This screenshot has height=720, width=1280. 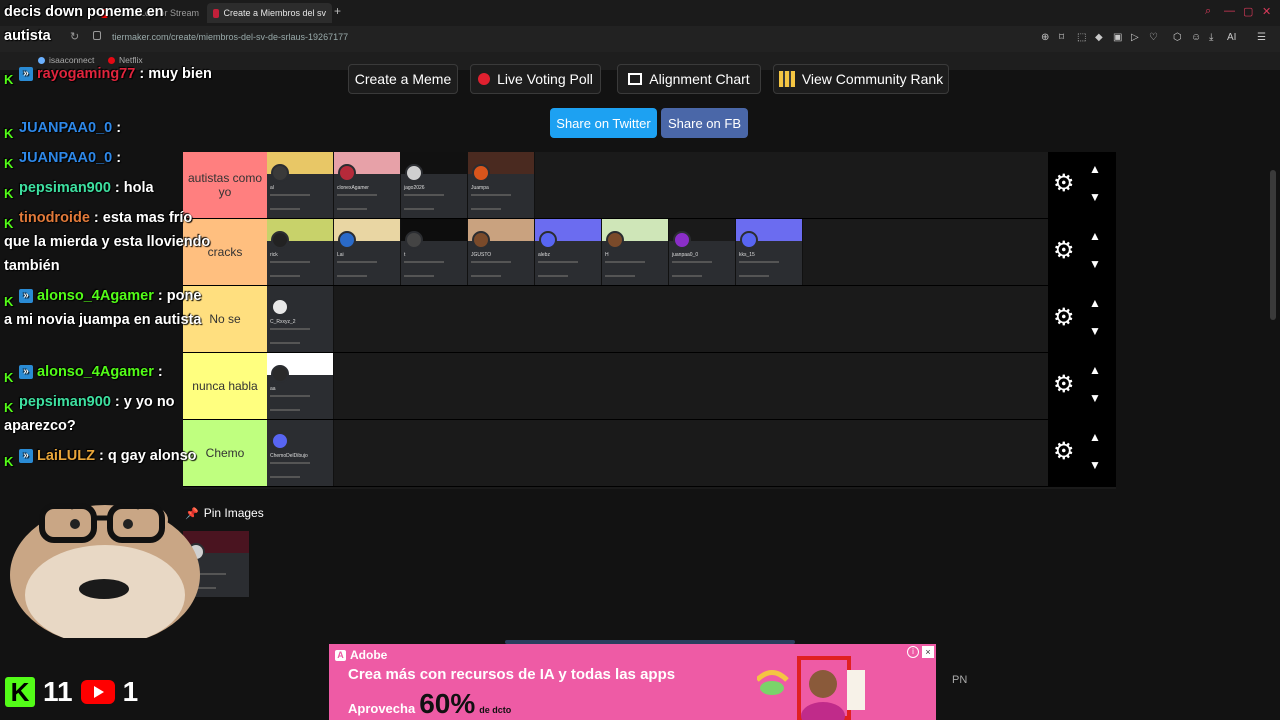 I want to click on chat-message: K JUANPAA0_0 :, so click(x=108, y=128).